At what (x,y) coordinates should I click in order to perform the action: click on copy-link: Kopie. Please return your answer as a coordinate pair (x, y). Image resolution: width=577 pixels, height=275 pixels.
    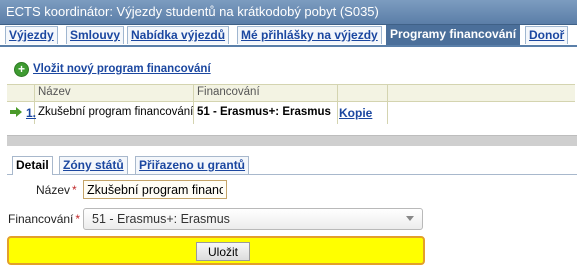
    Looking at the image, I should click on (355, 113).